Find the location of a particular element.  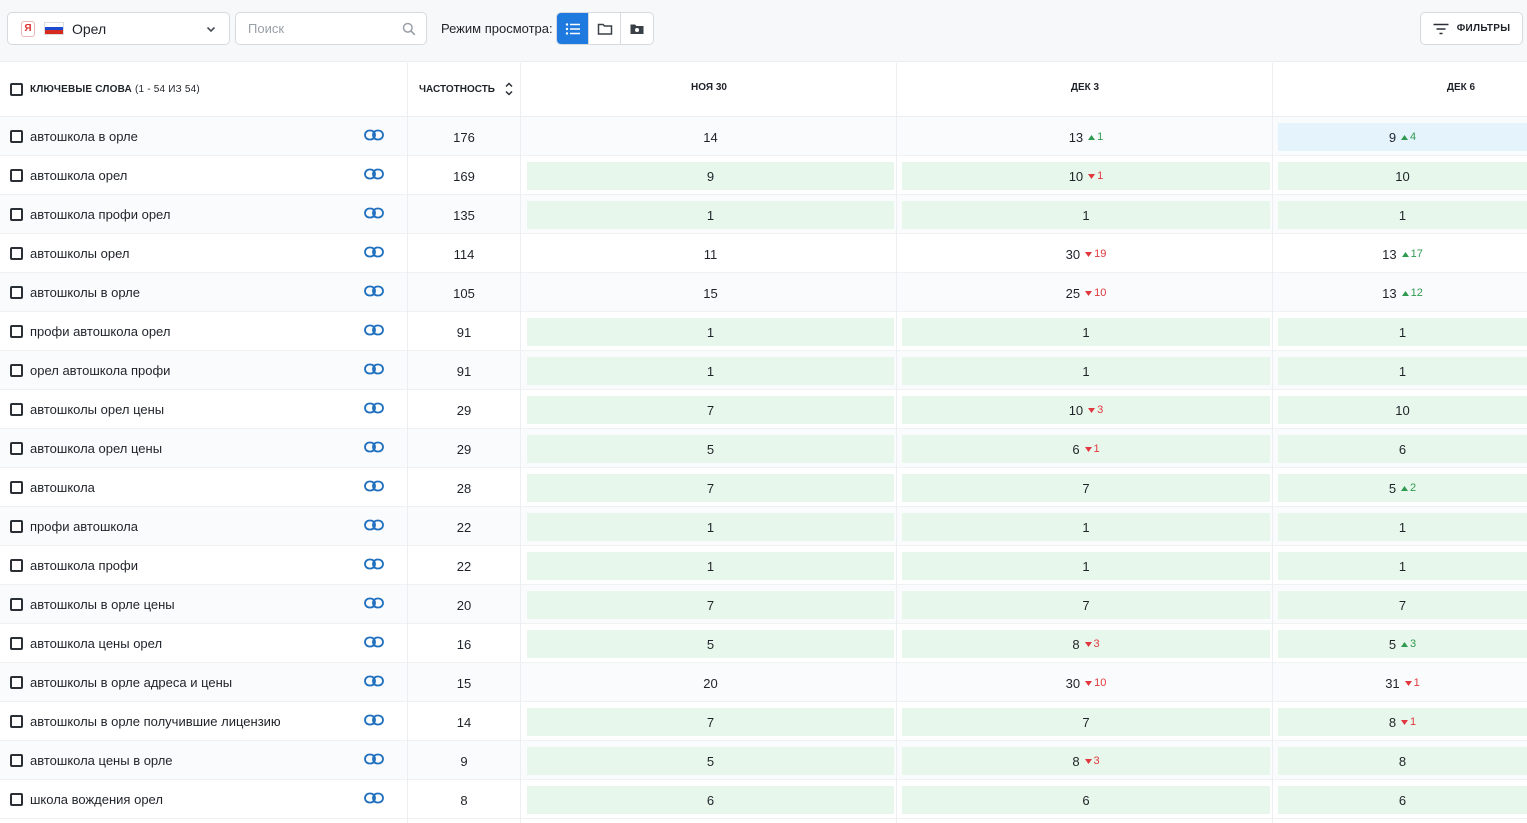

search-field is located at coordinates (331, 28).